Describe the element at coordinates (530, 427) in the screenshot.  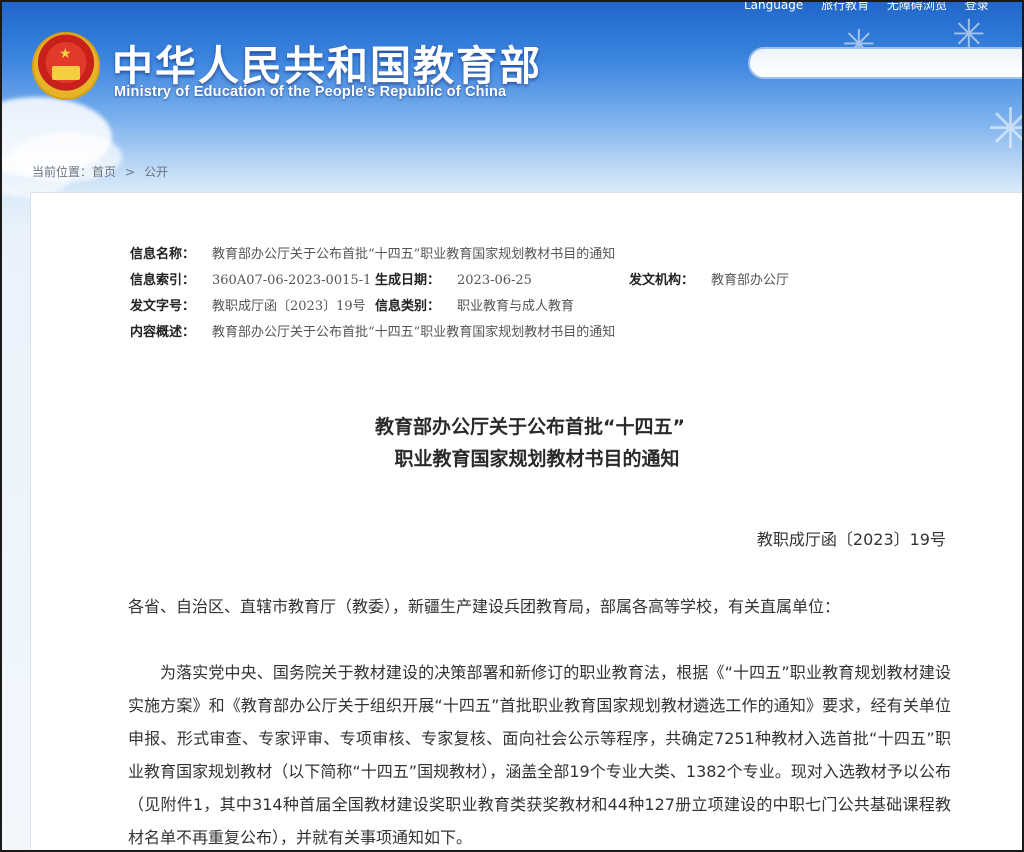
I see `document-title-line1: 教育部办公厅关于公布首批“十四五”` at that location.